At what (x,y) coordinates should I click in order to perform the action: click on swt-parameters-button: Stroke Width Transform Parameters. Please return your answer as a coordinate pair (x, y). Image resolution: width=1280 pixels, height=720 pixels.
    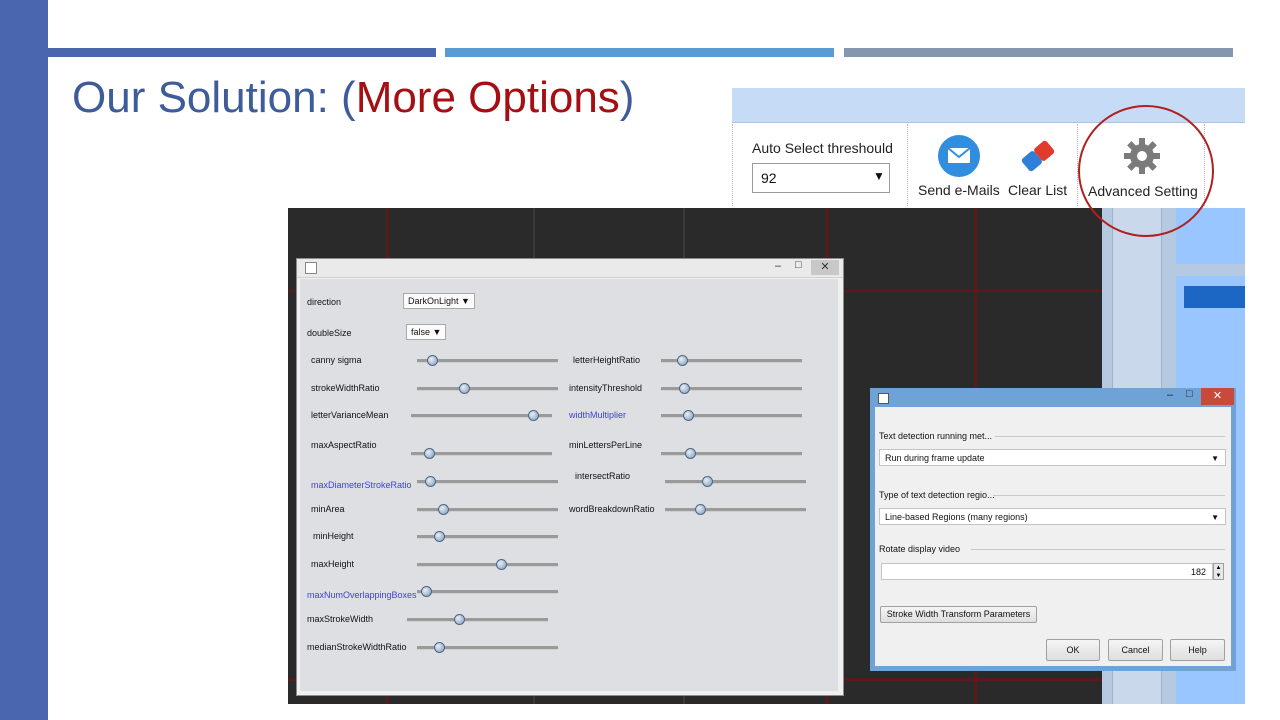
    Looking at the image, I should click on (958, 614).